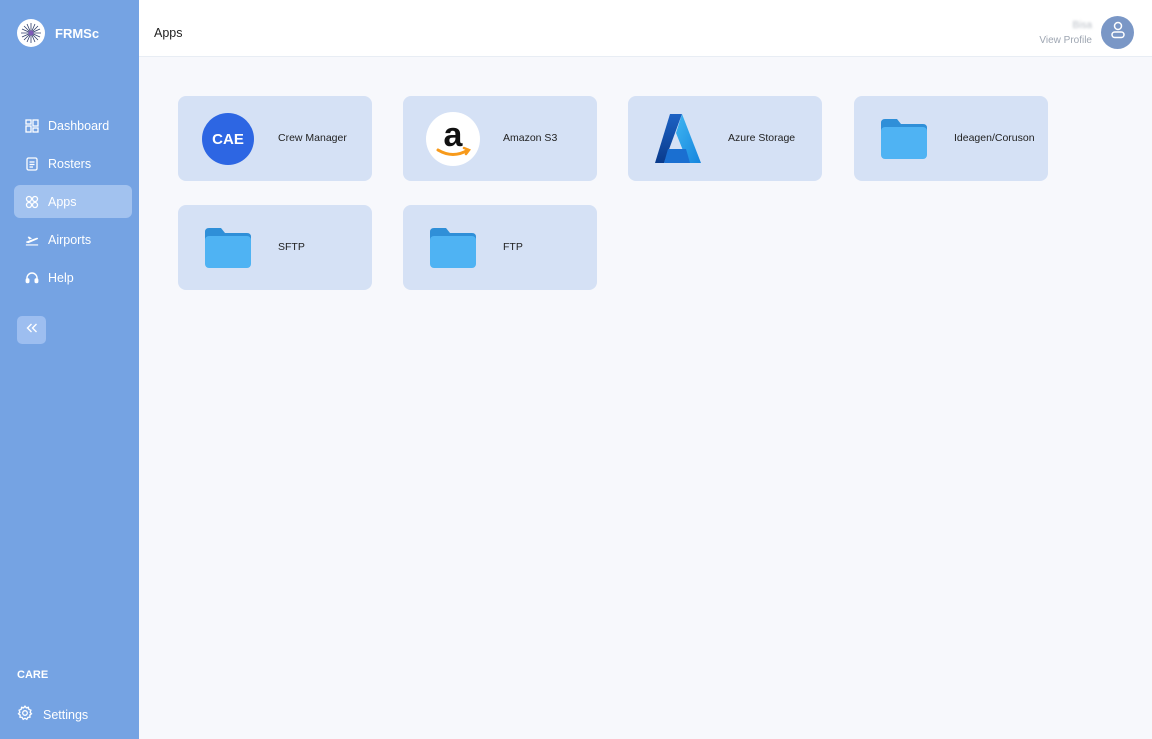 The height and width of the screenshot is (739, 1152). I want to click on brand: FRMSc, so click(58, 33).